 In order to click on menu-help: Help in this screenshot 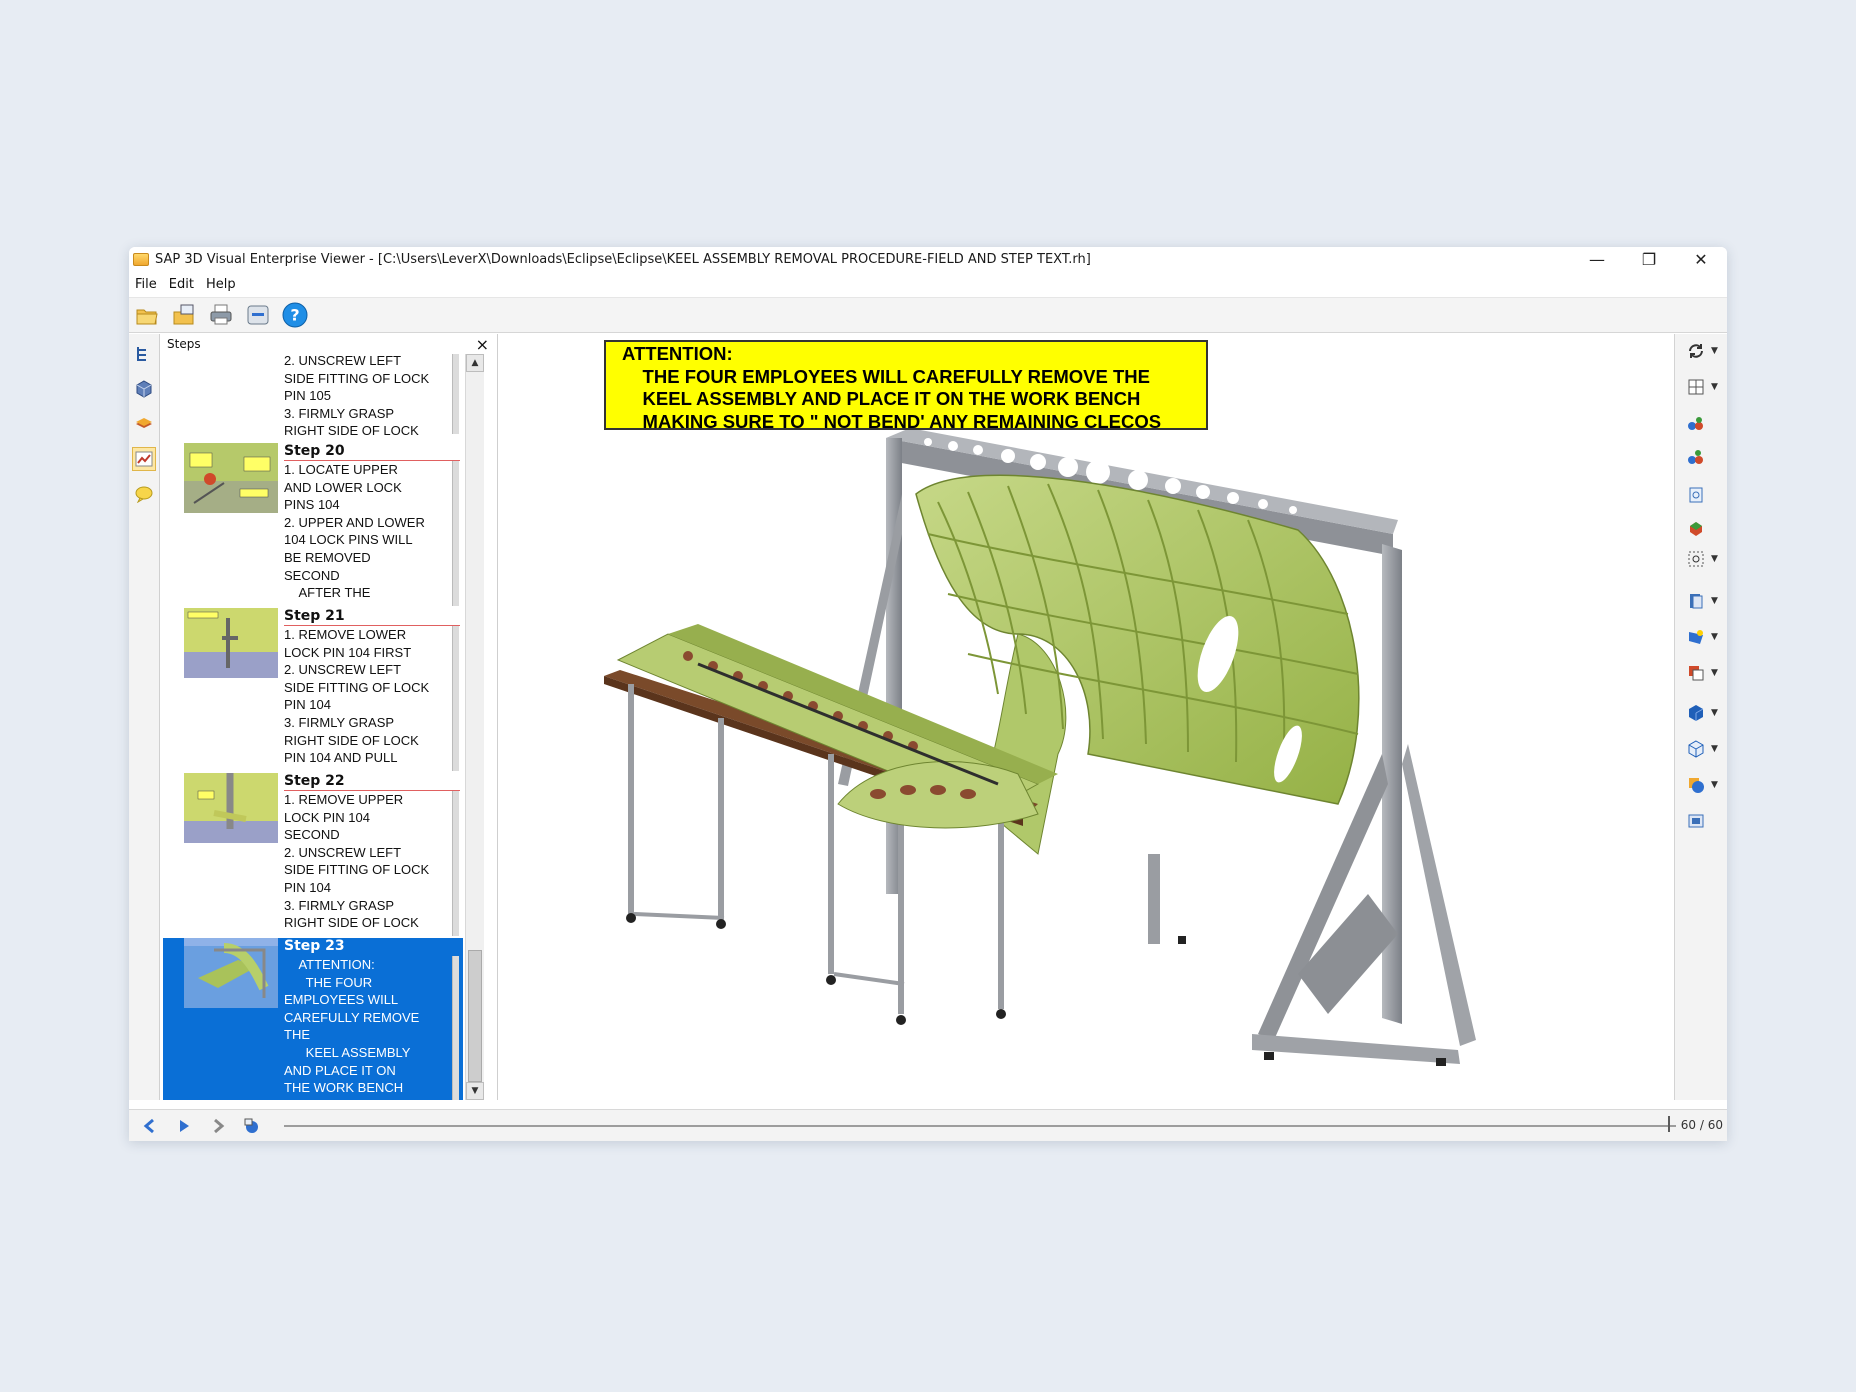, I will do `click(221, 284)`.